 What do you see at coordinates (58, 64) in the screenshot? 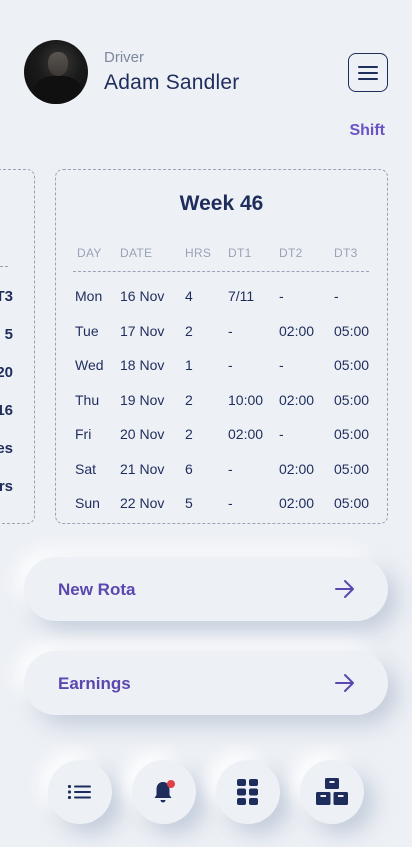
I see `avatar-face` at bounding box center [58, 64].